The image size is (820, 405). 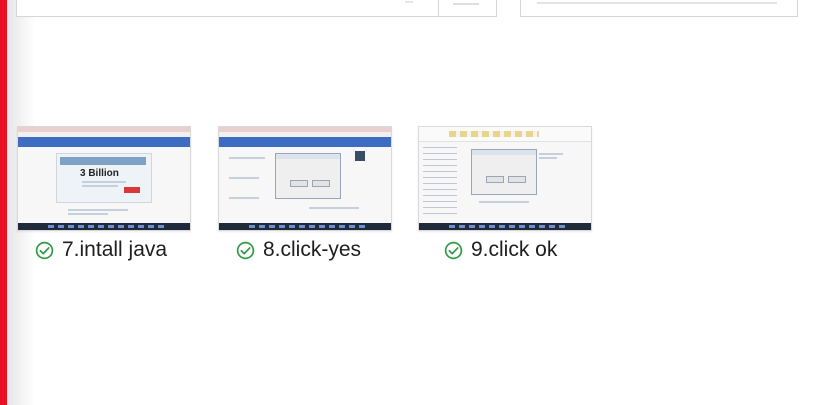 I want to click on address-bar, so click(x=227, y=8).